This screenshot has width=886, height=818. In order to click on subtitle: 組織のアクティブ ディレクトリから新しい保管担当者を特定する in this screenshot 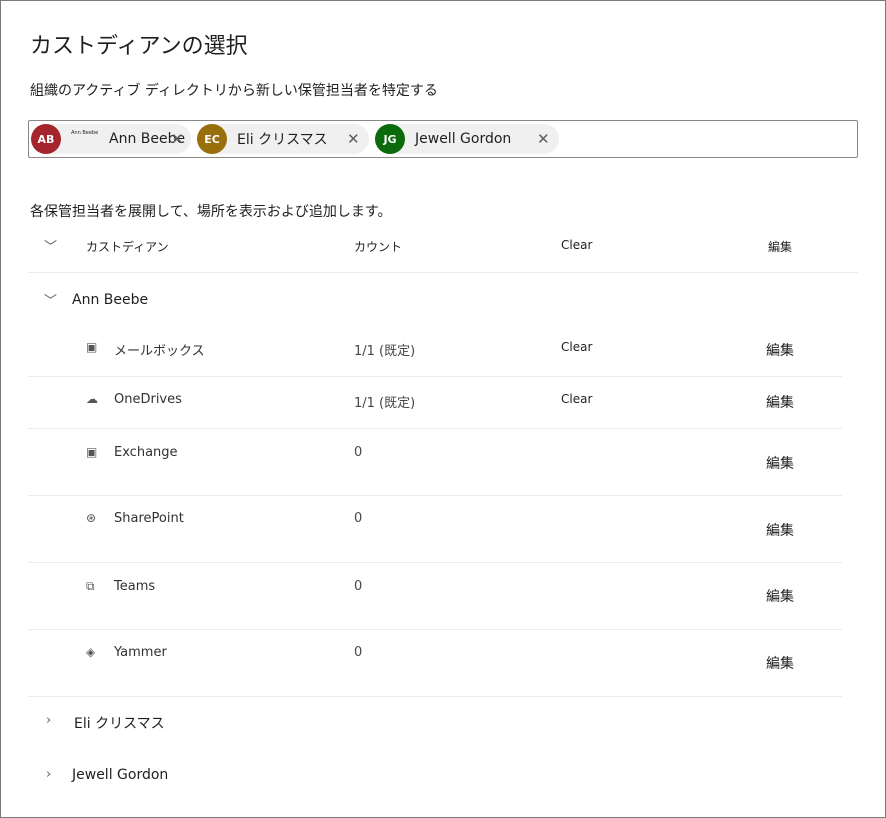, I will do `click(234, 91)`.